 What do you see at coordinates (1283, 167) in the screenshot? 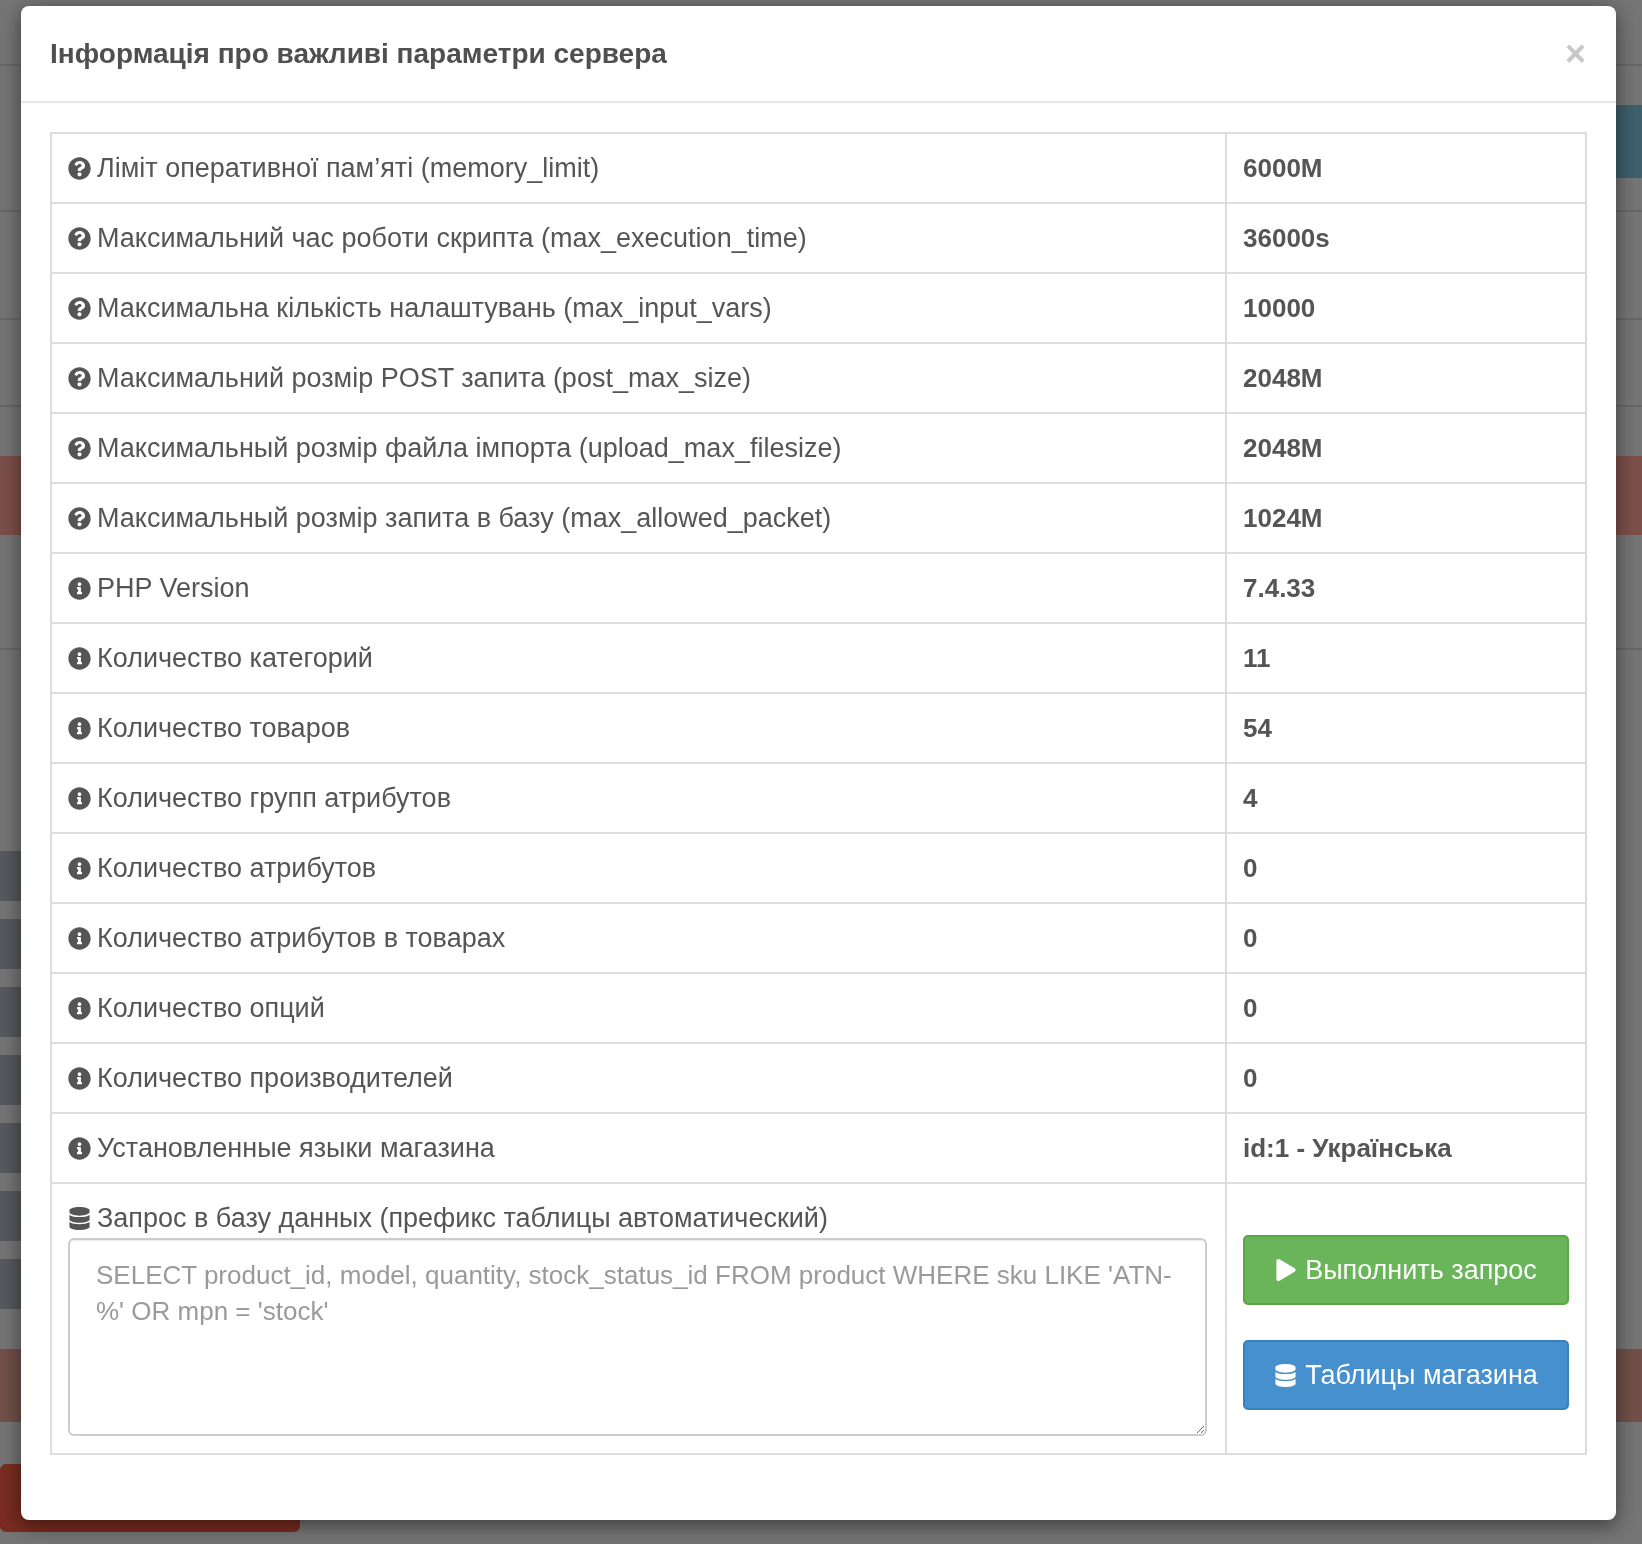
I see `parameter-value: 6000M` at bounding box center [1283, 167].